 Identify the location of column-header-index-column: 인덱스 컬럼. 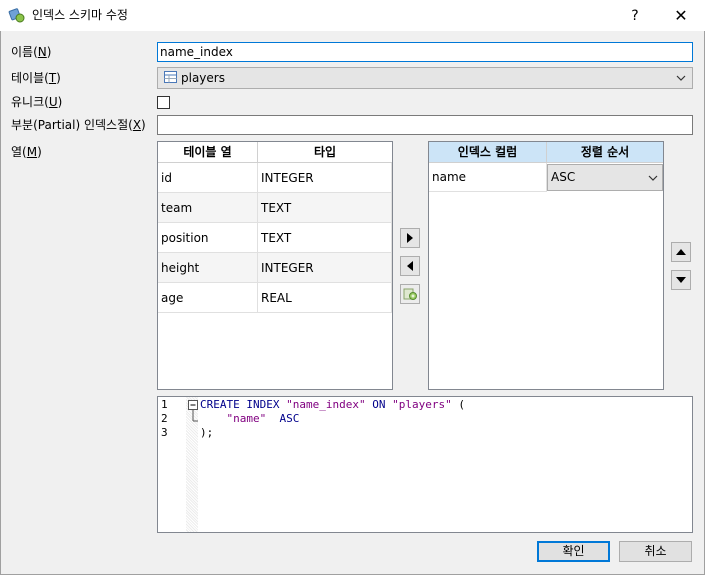
(488, 152).